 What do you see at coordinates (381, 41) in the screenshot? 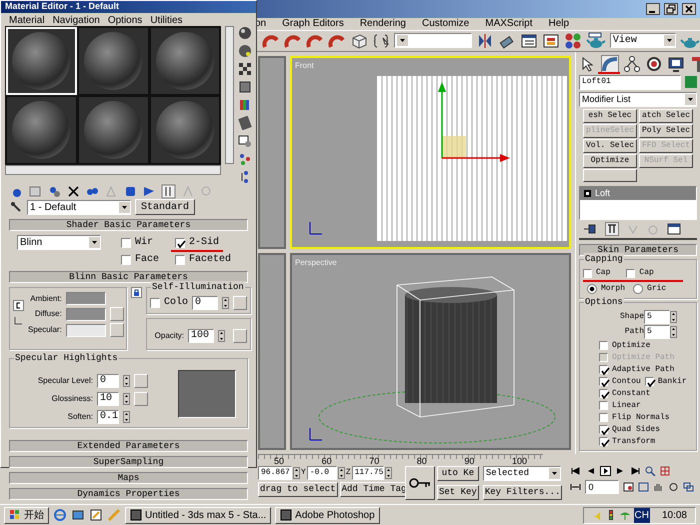
I see `named-selection-icon` at bounding box center [381, 41].